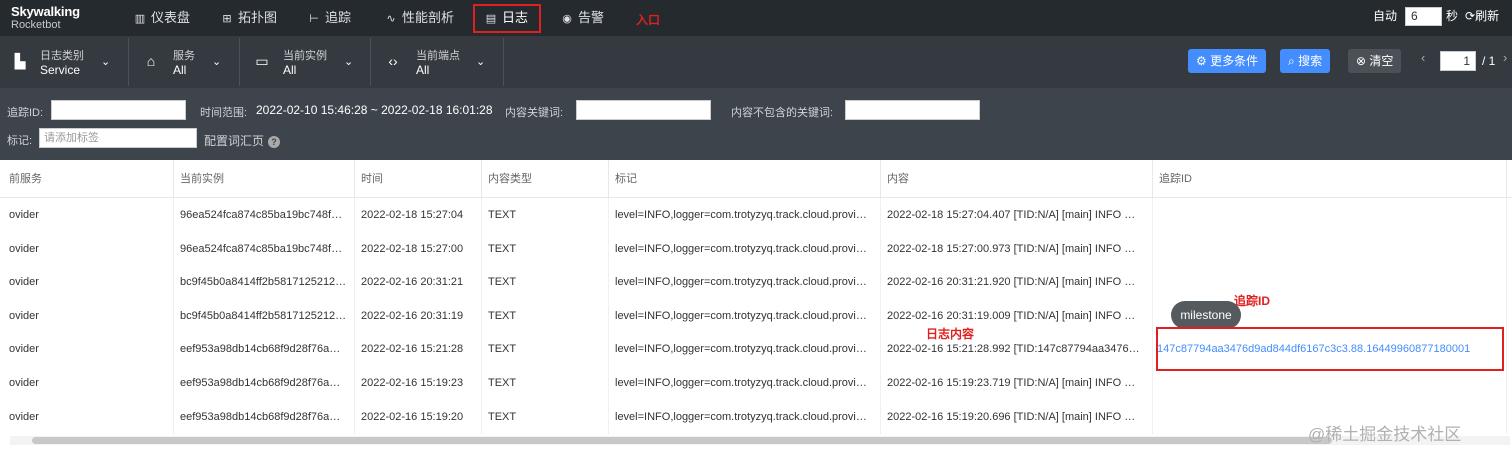 The image size is (1512, 456). What do you see at coordinates (1423, 57) in the screenshot?
I see `page-prev-icon: ‹` at bounding box center [1423, 57].